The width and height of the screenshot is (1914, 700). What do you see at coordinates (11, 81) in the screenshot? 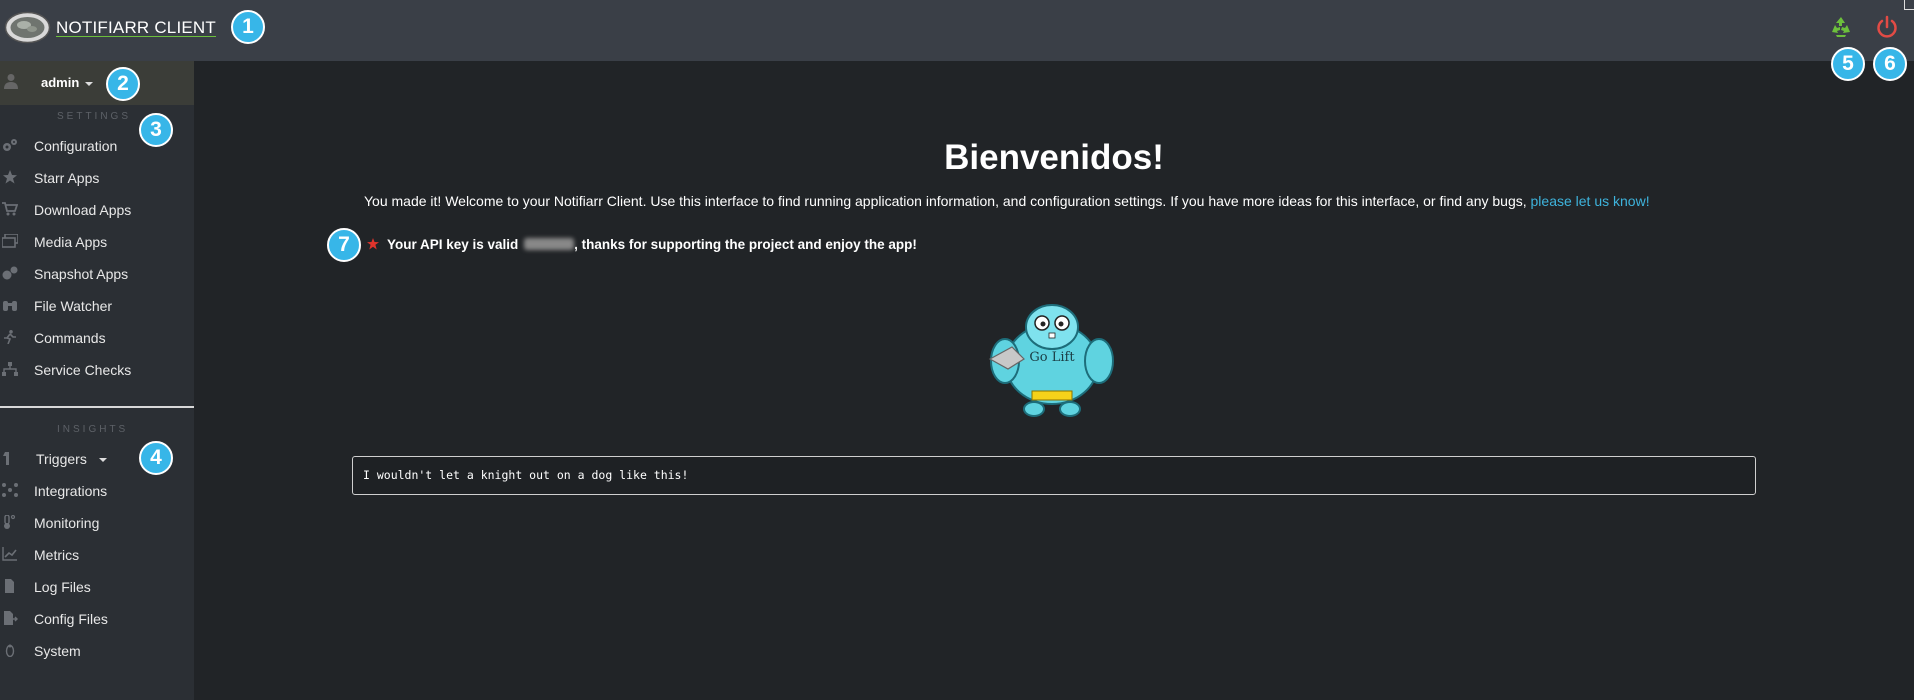
I see `user-icon` at bounding box center [11, 81].